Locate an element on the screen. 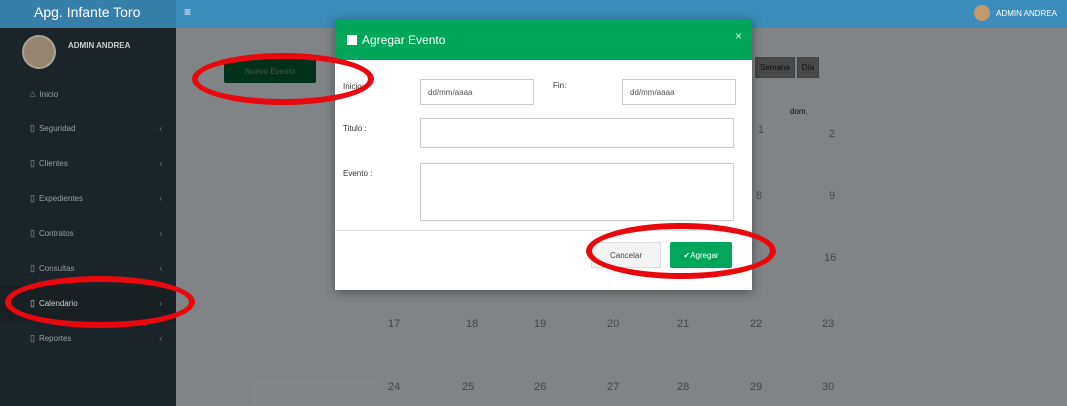  event-description-textarea is located at coordinates (577, 192).